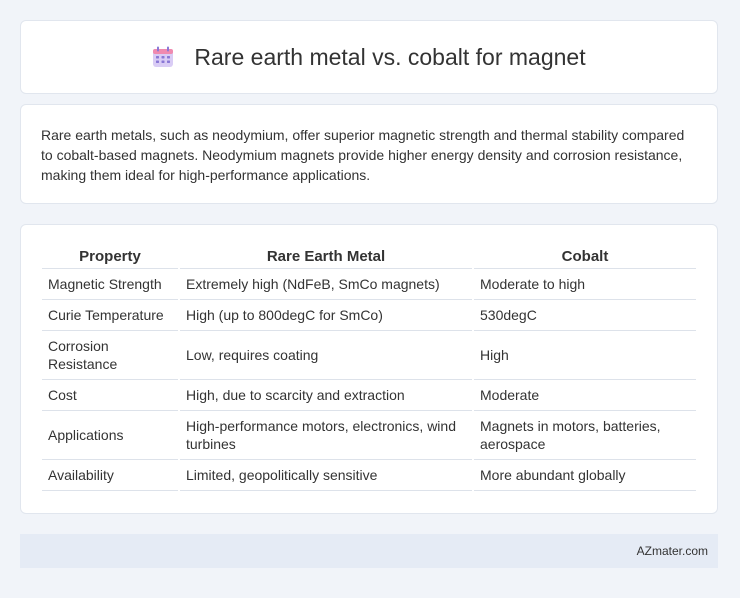  What do you see at coordinates (585, 395) in the screenshot?
I see `table-cell: Moderate` at bounding box center [585, 395].